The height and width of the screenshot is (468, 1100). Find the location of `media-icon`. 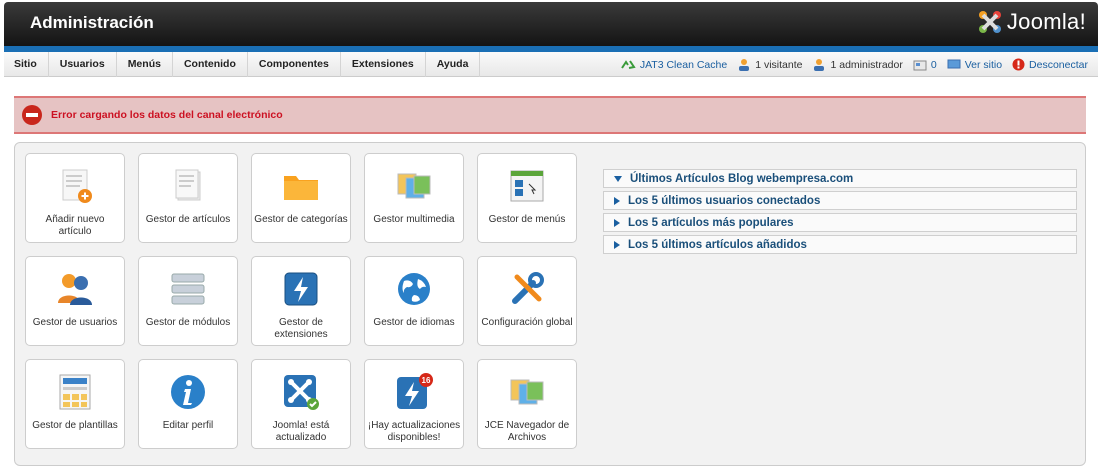

media-icon is located at coordinates (414, 186).